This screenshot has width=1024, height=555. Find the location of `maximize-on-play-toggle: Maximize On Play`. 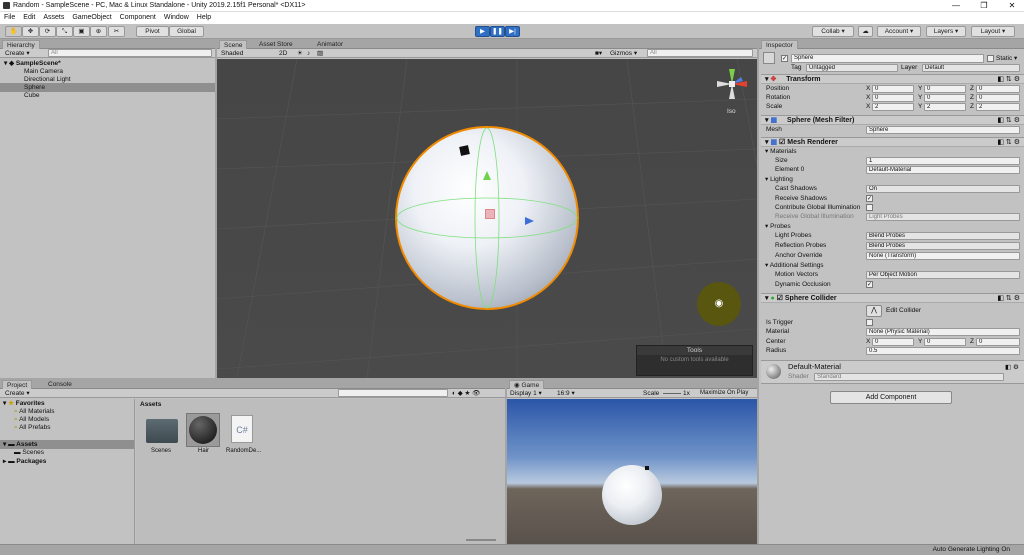

maximize-on-play-toggle: Maximize On Play is located at coordinates (724, 393).